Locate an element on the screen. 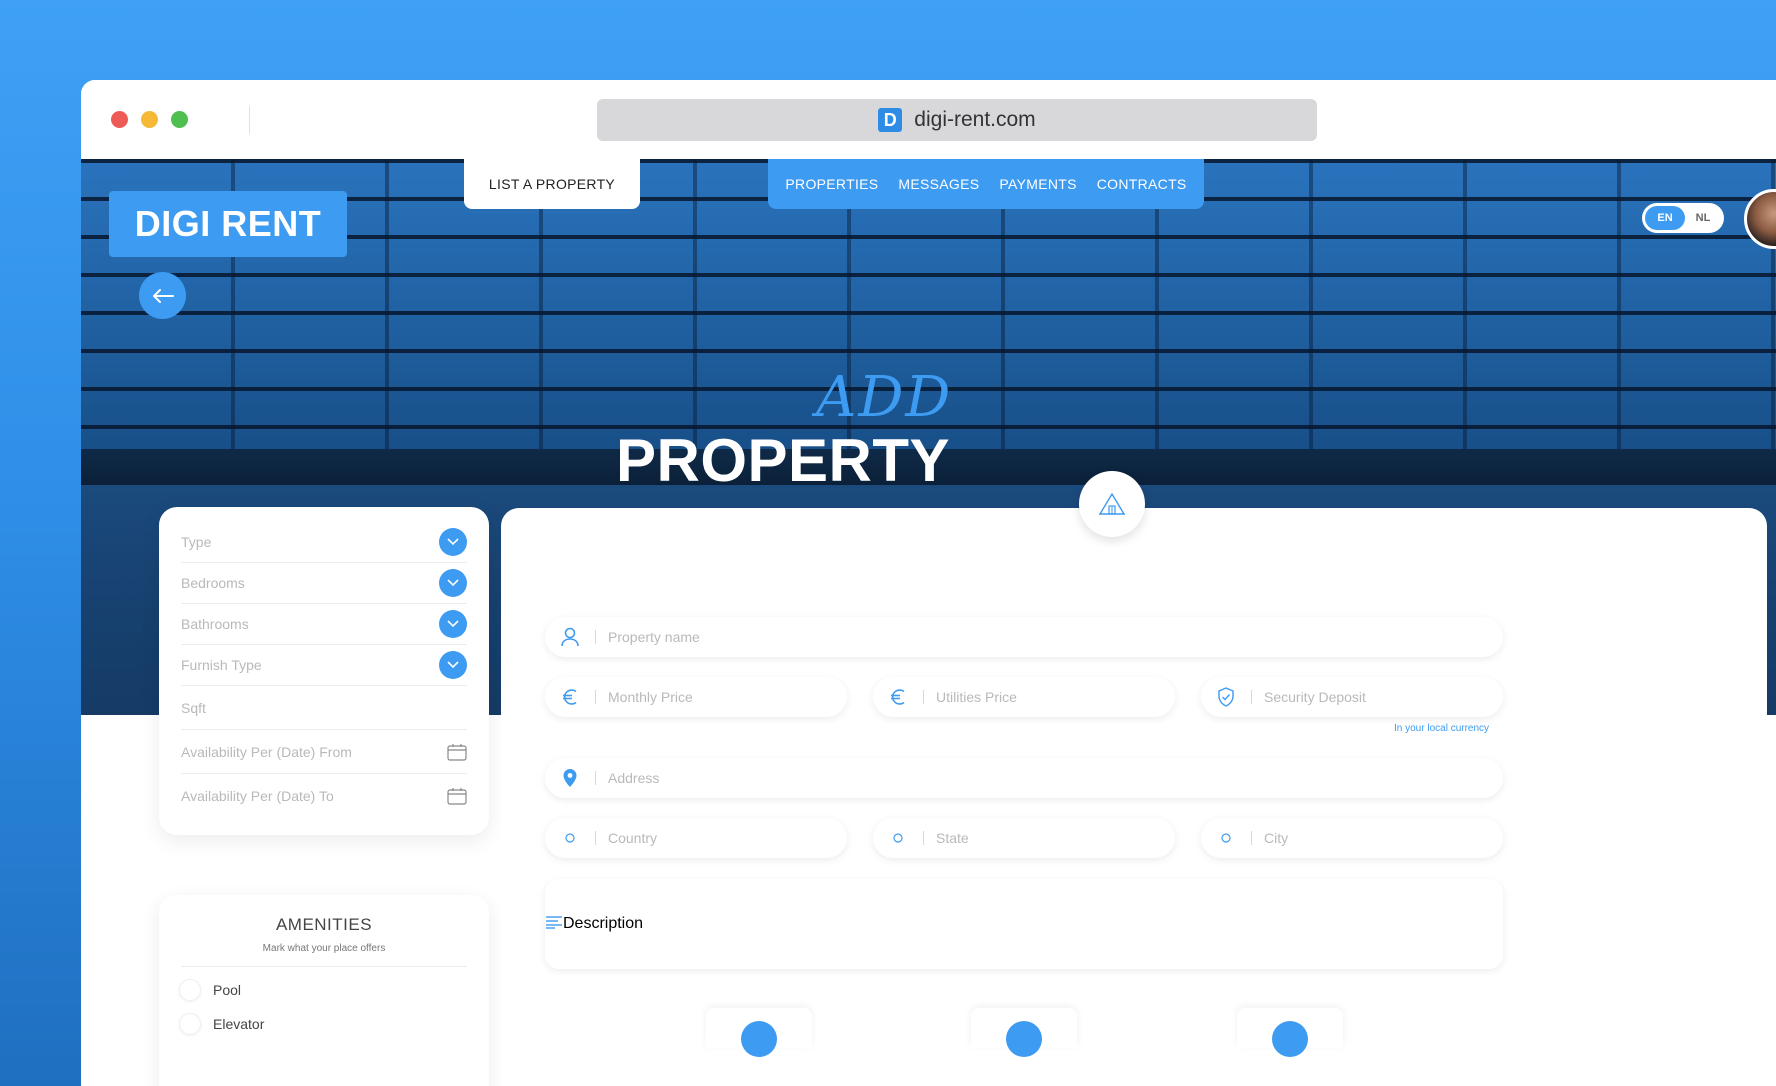 This screenshot has height=1086, width=1776. bedrooms-select: Bedrooms is located at coordinates (324, 583).